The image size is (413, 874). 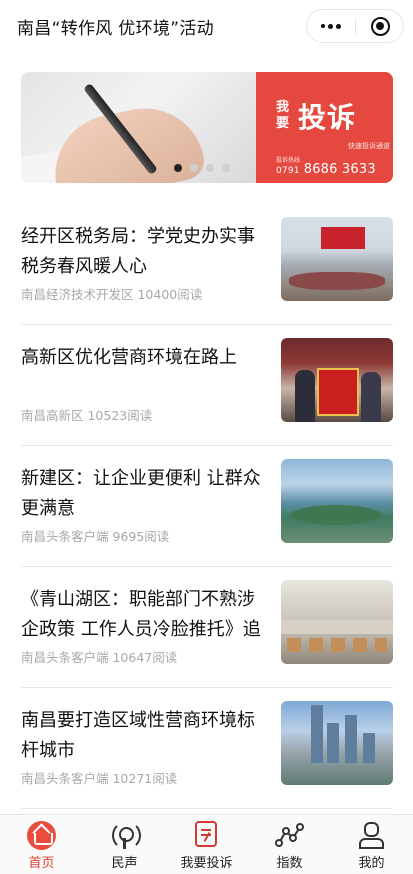 I want to click on tab-label: 民声, so click(x=124, y=863).